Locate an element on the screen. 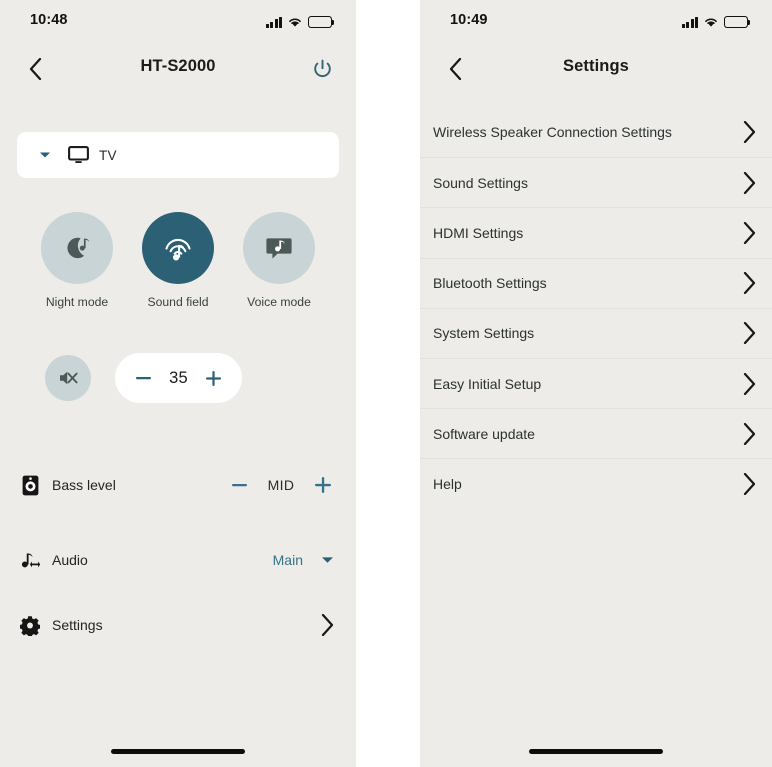 The image size is (772, 767). bass-decrease-button is located at coordinates (239, 485).